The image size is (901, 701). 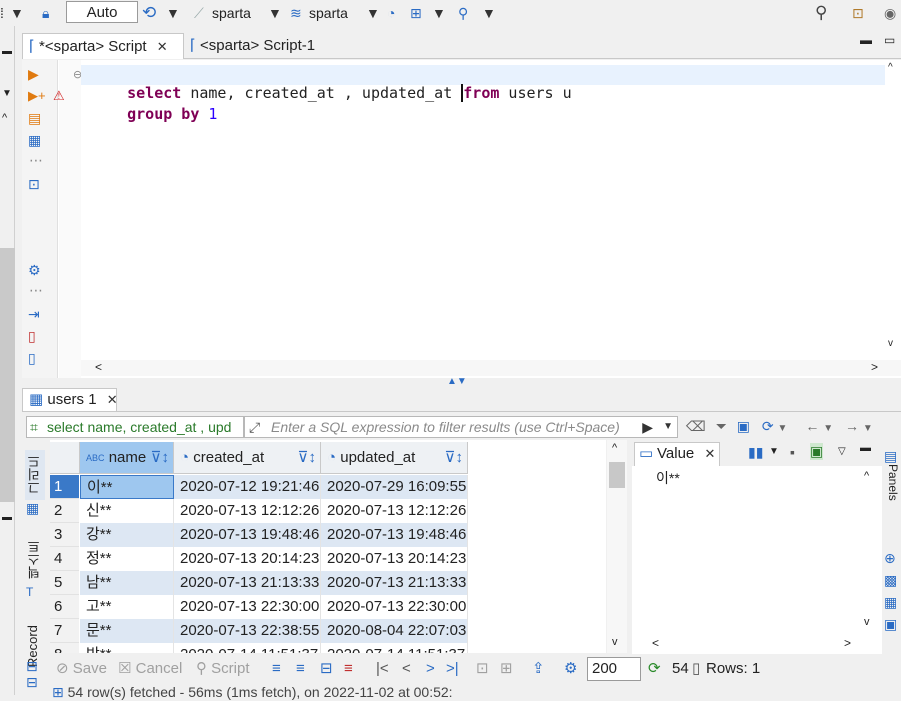 I want to click on perspective-icon: ⊡, so click(x=858, y=13).